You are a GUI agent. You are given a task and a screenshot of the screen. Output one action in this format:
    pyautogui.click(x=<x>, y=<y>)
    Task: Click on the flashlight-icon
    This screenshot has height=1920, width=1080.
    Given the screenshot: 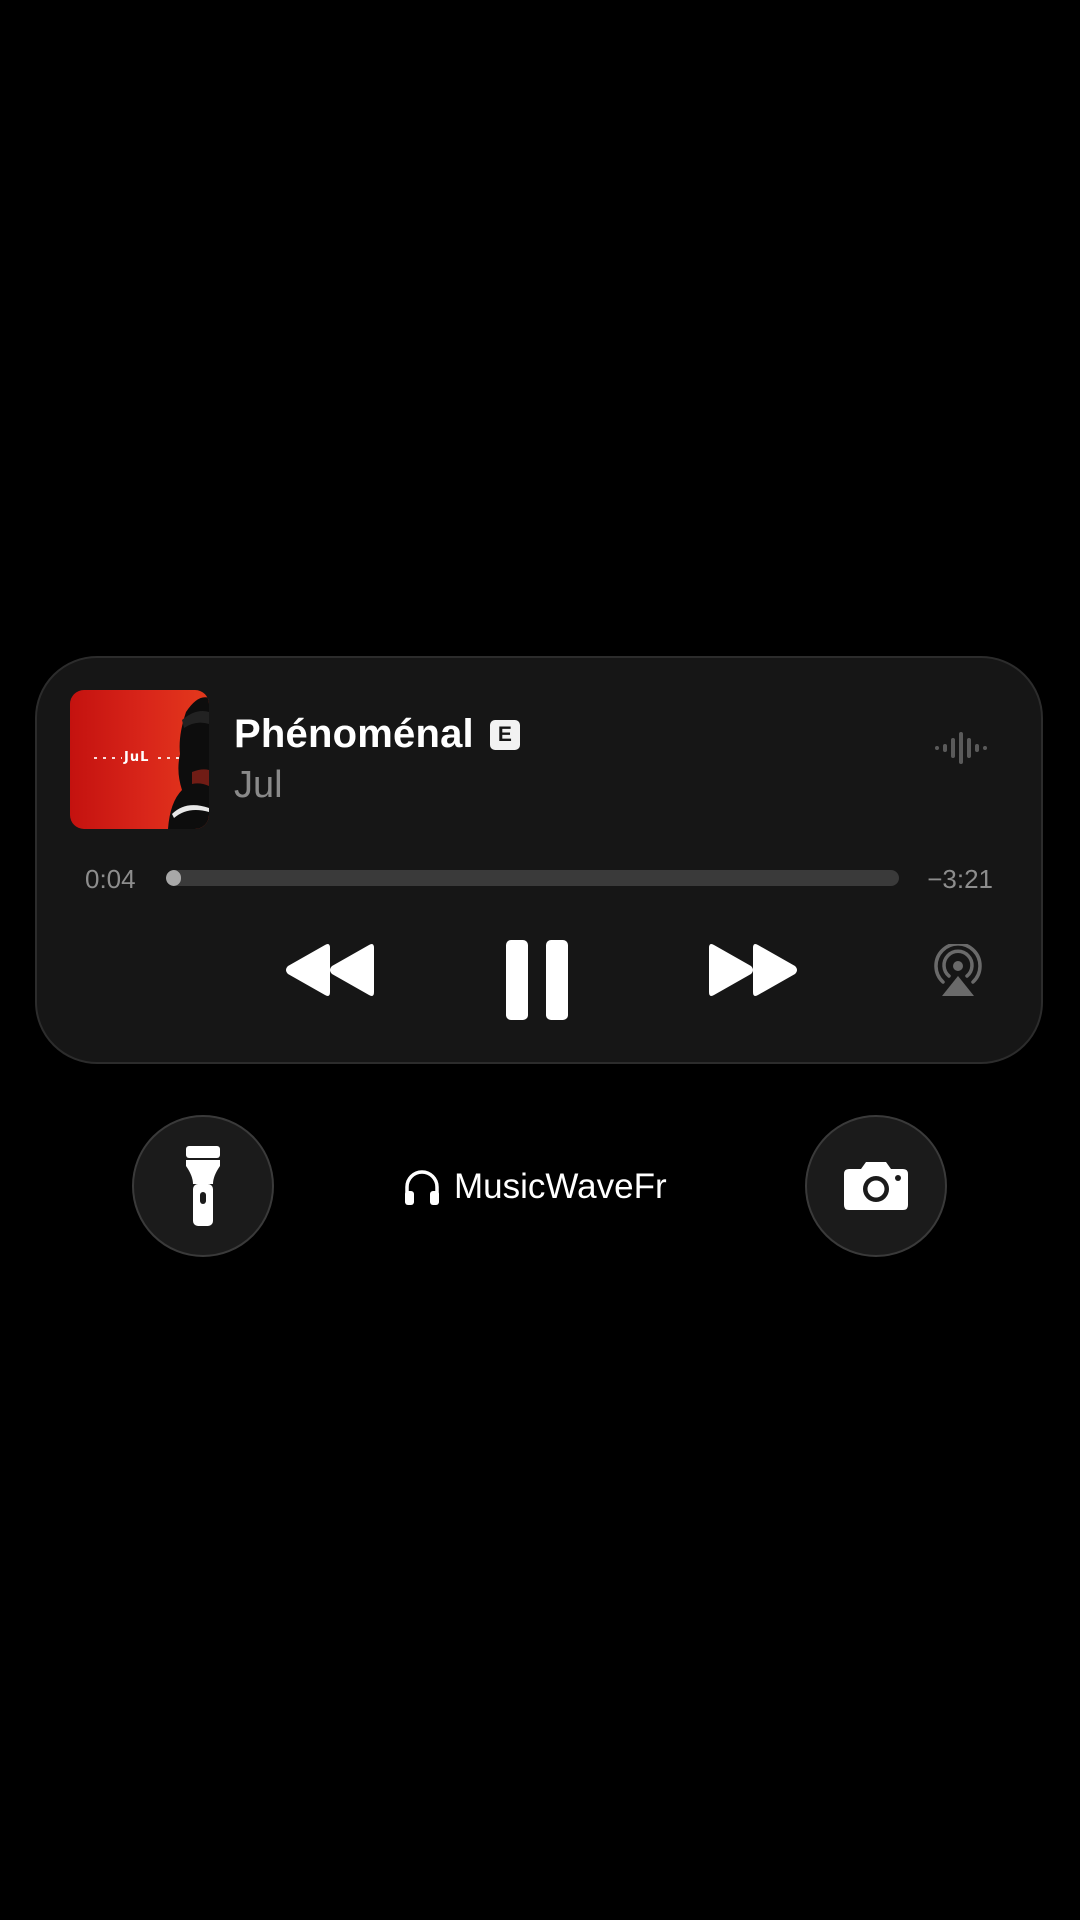 What is the action you would take?
    pyautogui.click(x=203, y=1186)
    